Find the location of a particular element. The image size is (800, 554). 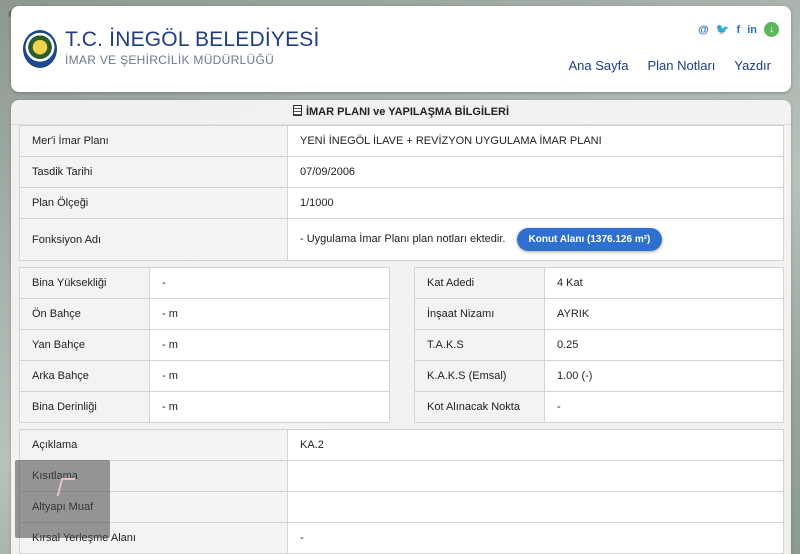

table-row: Altyapı Muaf is located at coordinates (401, 507).